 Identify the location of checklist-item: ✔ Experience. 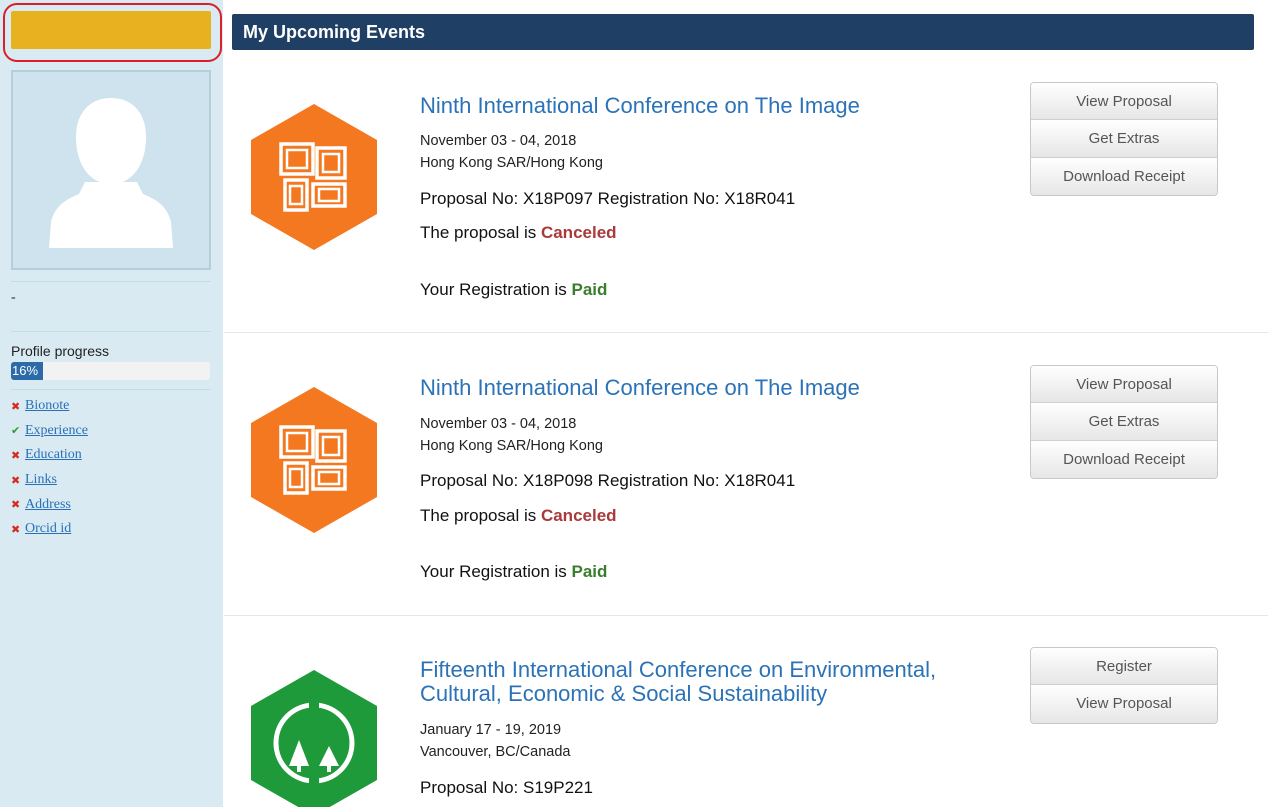
(49, 431).